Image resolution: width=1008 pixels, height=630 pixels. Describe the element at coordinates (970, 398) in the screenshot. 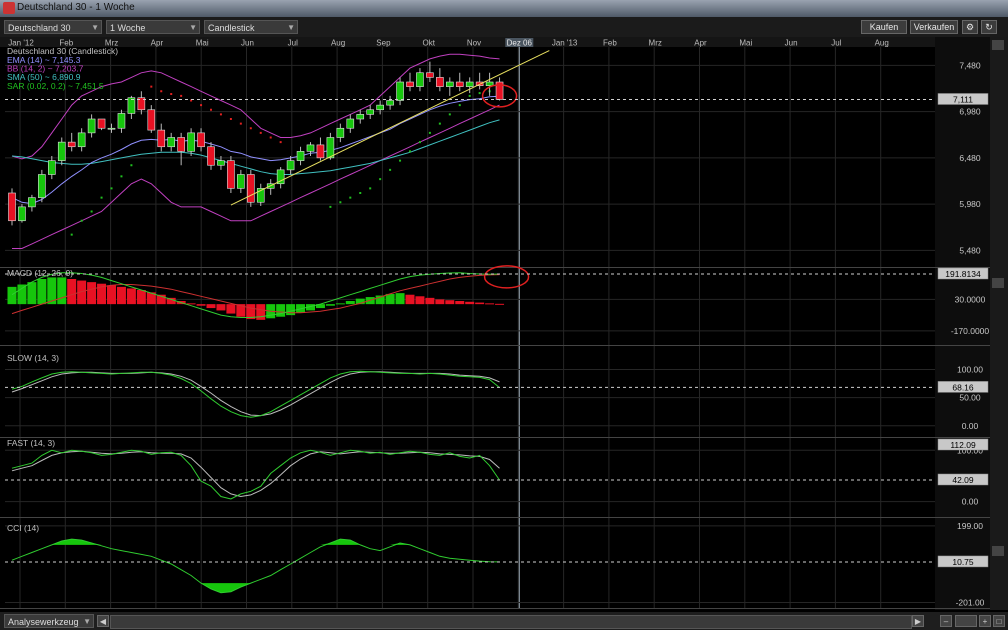

I see `price-axis-label: 50.00` at that location.